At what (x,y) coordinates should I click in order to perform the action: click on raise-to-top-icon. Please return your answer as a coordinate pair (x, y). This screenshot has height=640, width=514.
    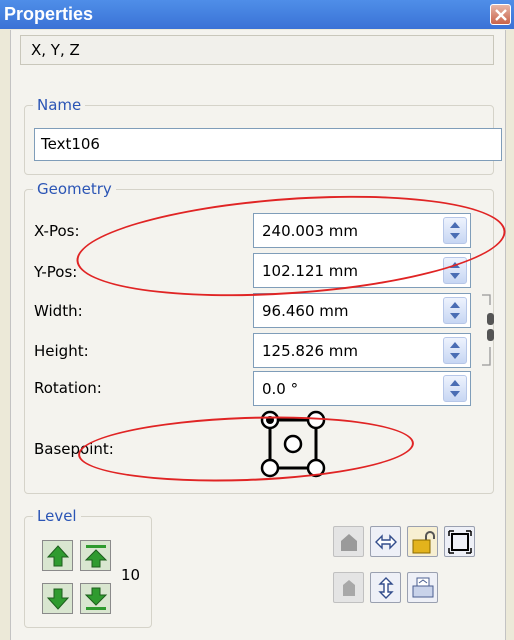
    Looking at the image, I should click on (58, 556).